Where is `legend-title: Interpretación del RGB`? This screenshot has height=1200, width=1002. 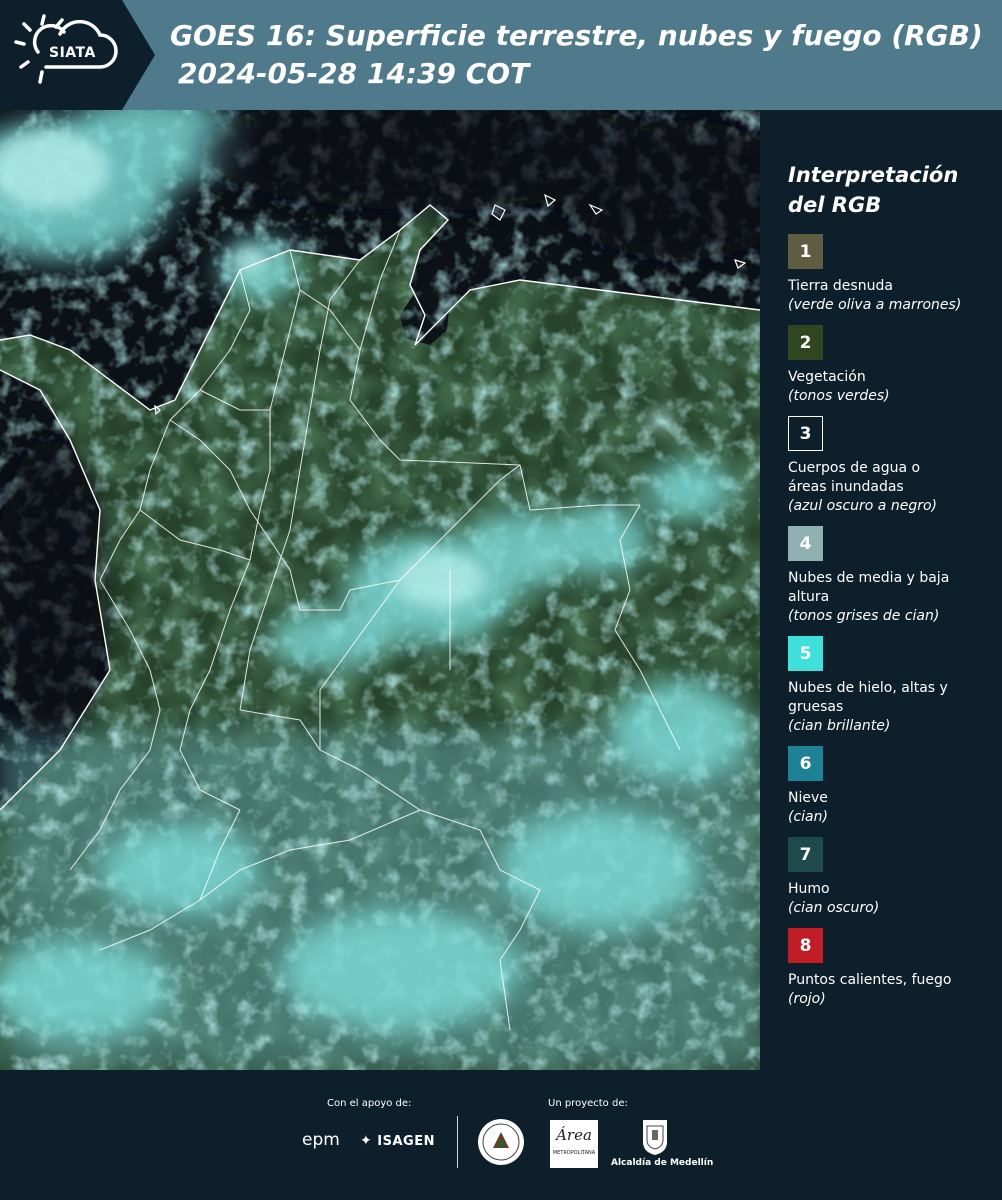
legend-title: Interpretación del RGB is located at coordinates (888, 190).